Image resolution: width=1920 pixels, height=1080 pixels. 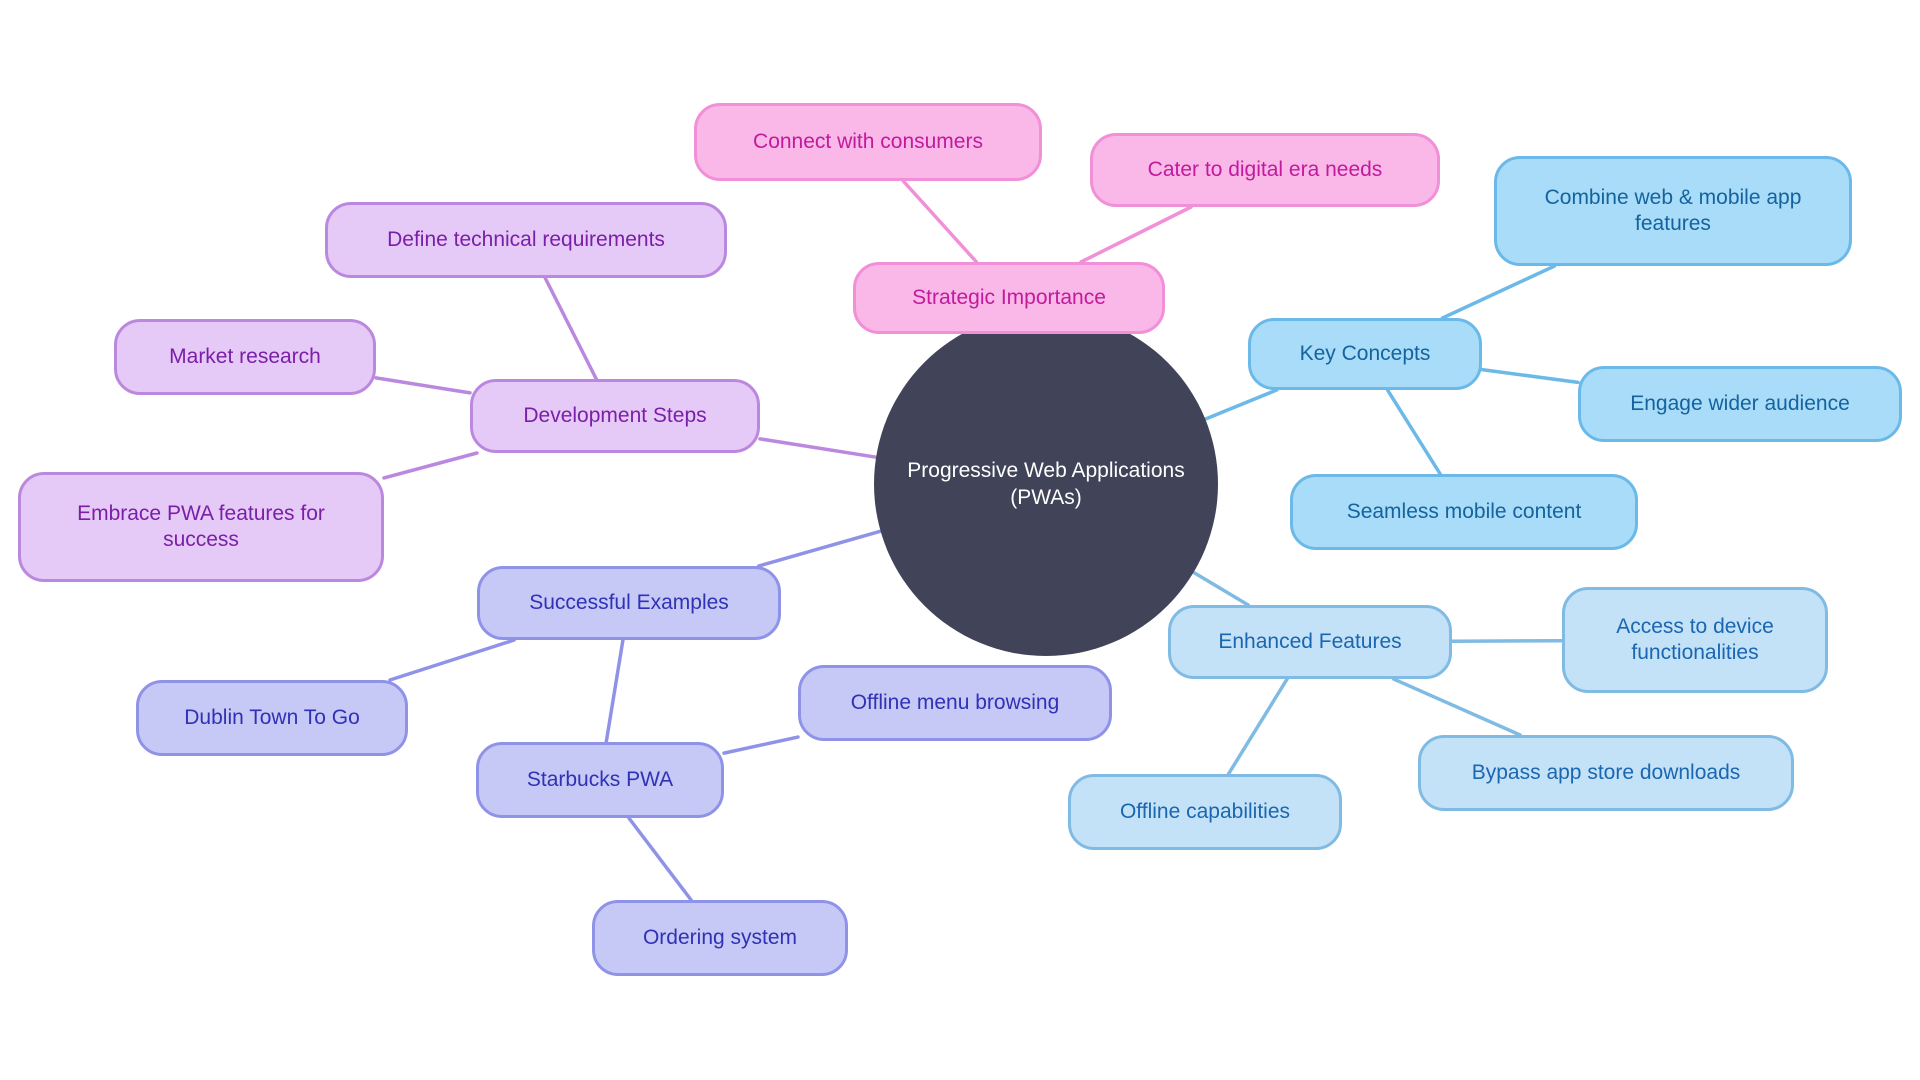 What do you see at coordinates (1136, 234) in the screenshot?
I see `edge-strategic-importance-to-cater-to-digital-era-needs` at bounding box center [1136, 234].